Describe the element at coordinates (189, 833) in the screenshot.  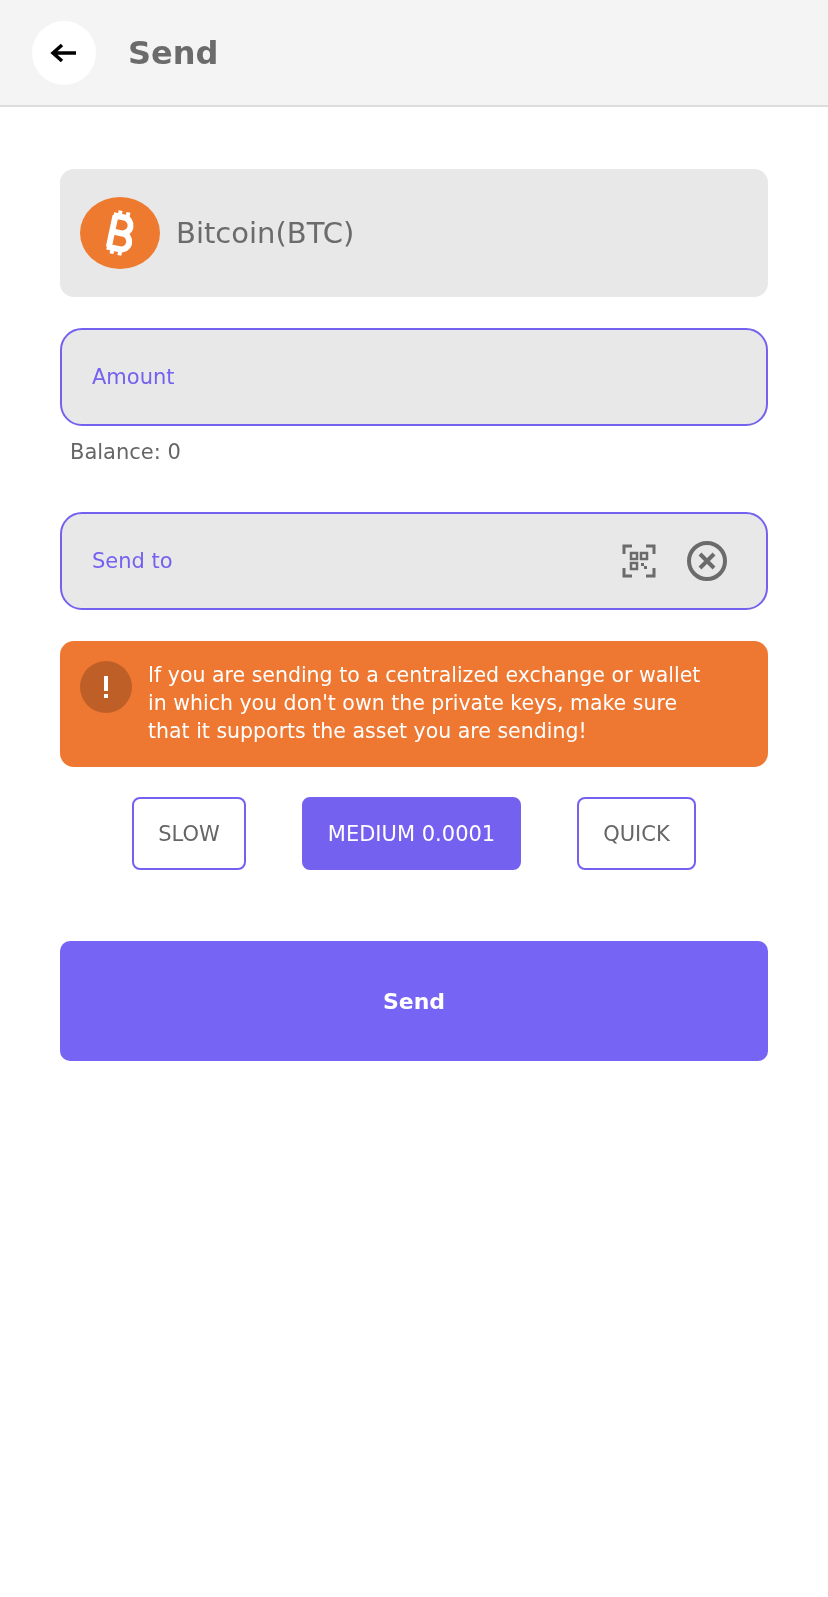
I see `fee-option: SLOW` at that location.